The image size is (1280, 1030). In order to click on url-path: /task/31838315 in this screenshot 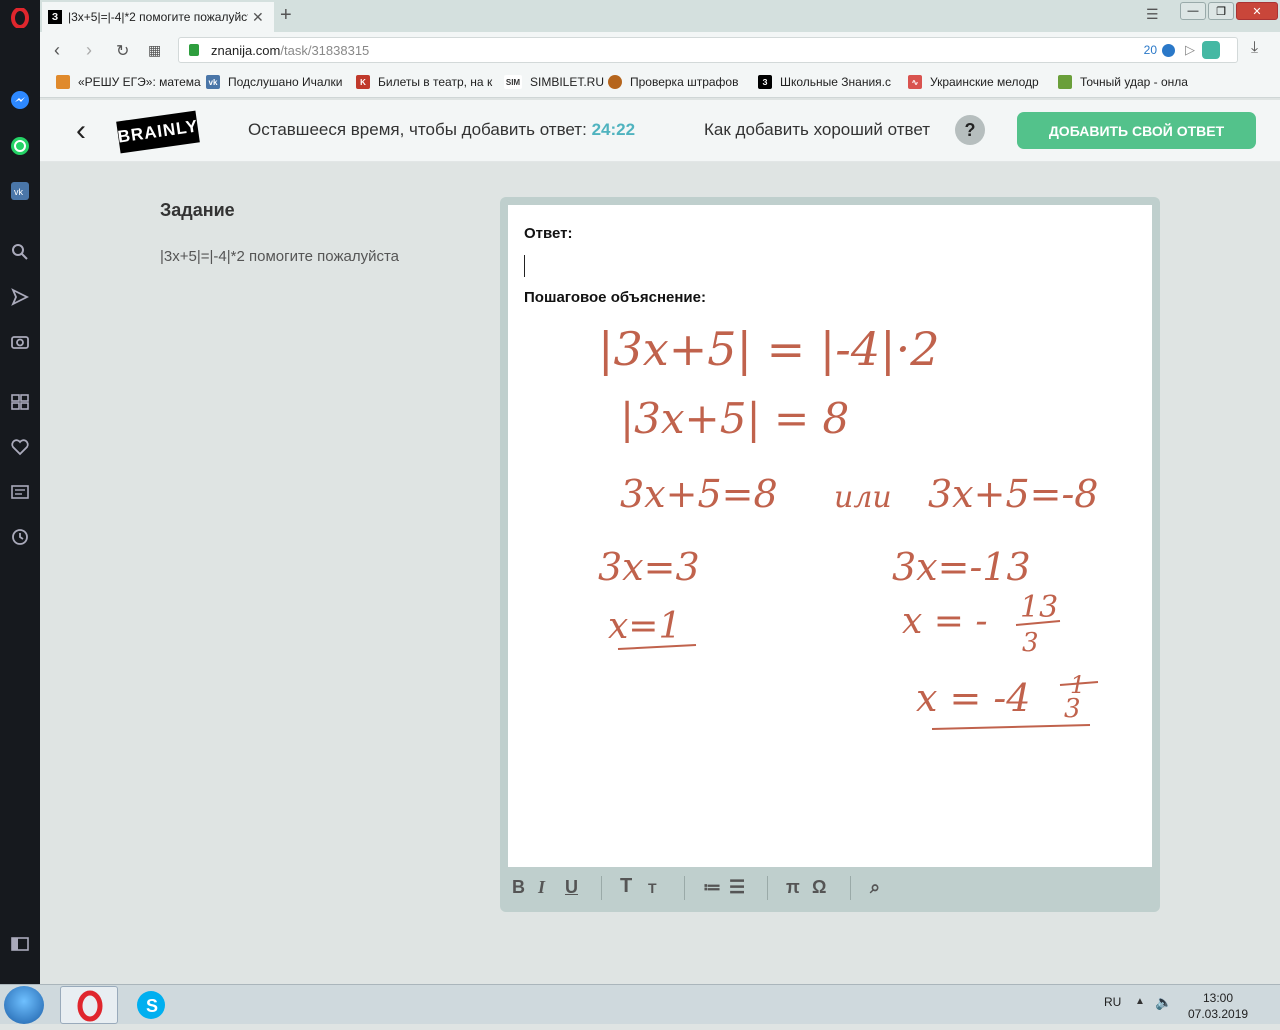, I will do `click(325, 50)`.